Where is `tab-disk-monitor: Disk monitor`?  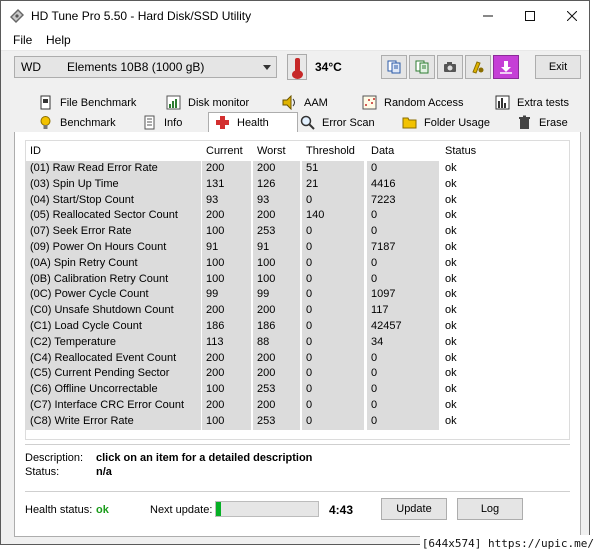 tab-disk-monitor: Disk monitor is located at coordinates (216, 103).